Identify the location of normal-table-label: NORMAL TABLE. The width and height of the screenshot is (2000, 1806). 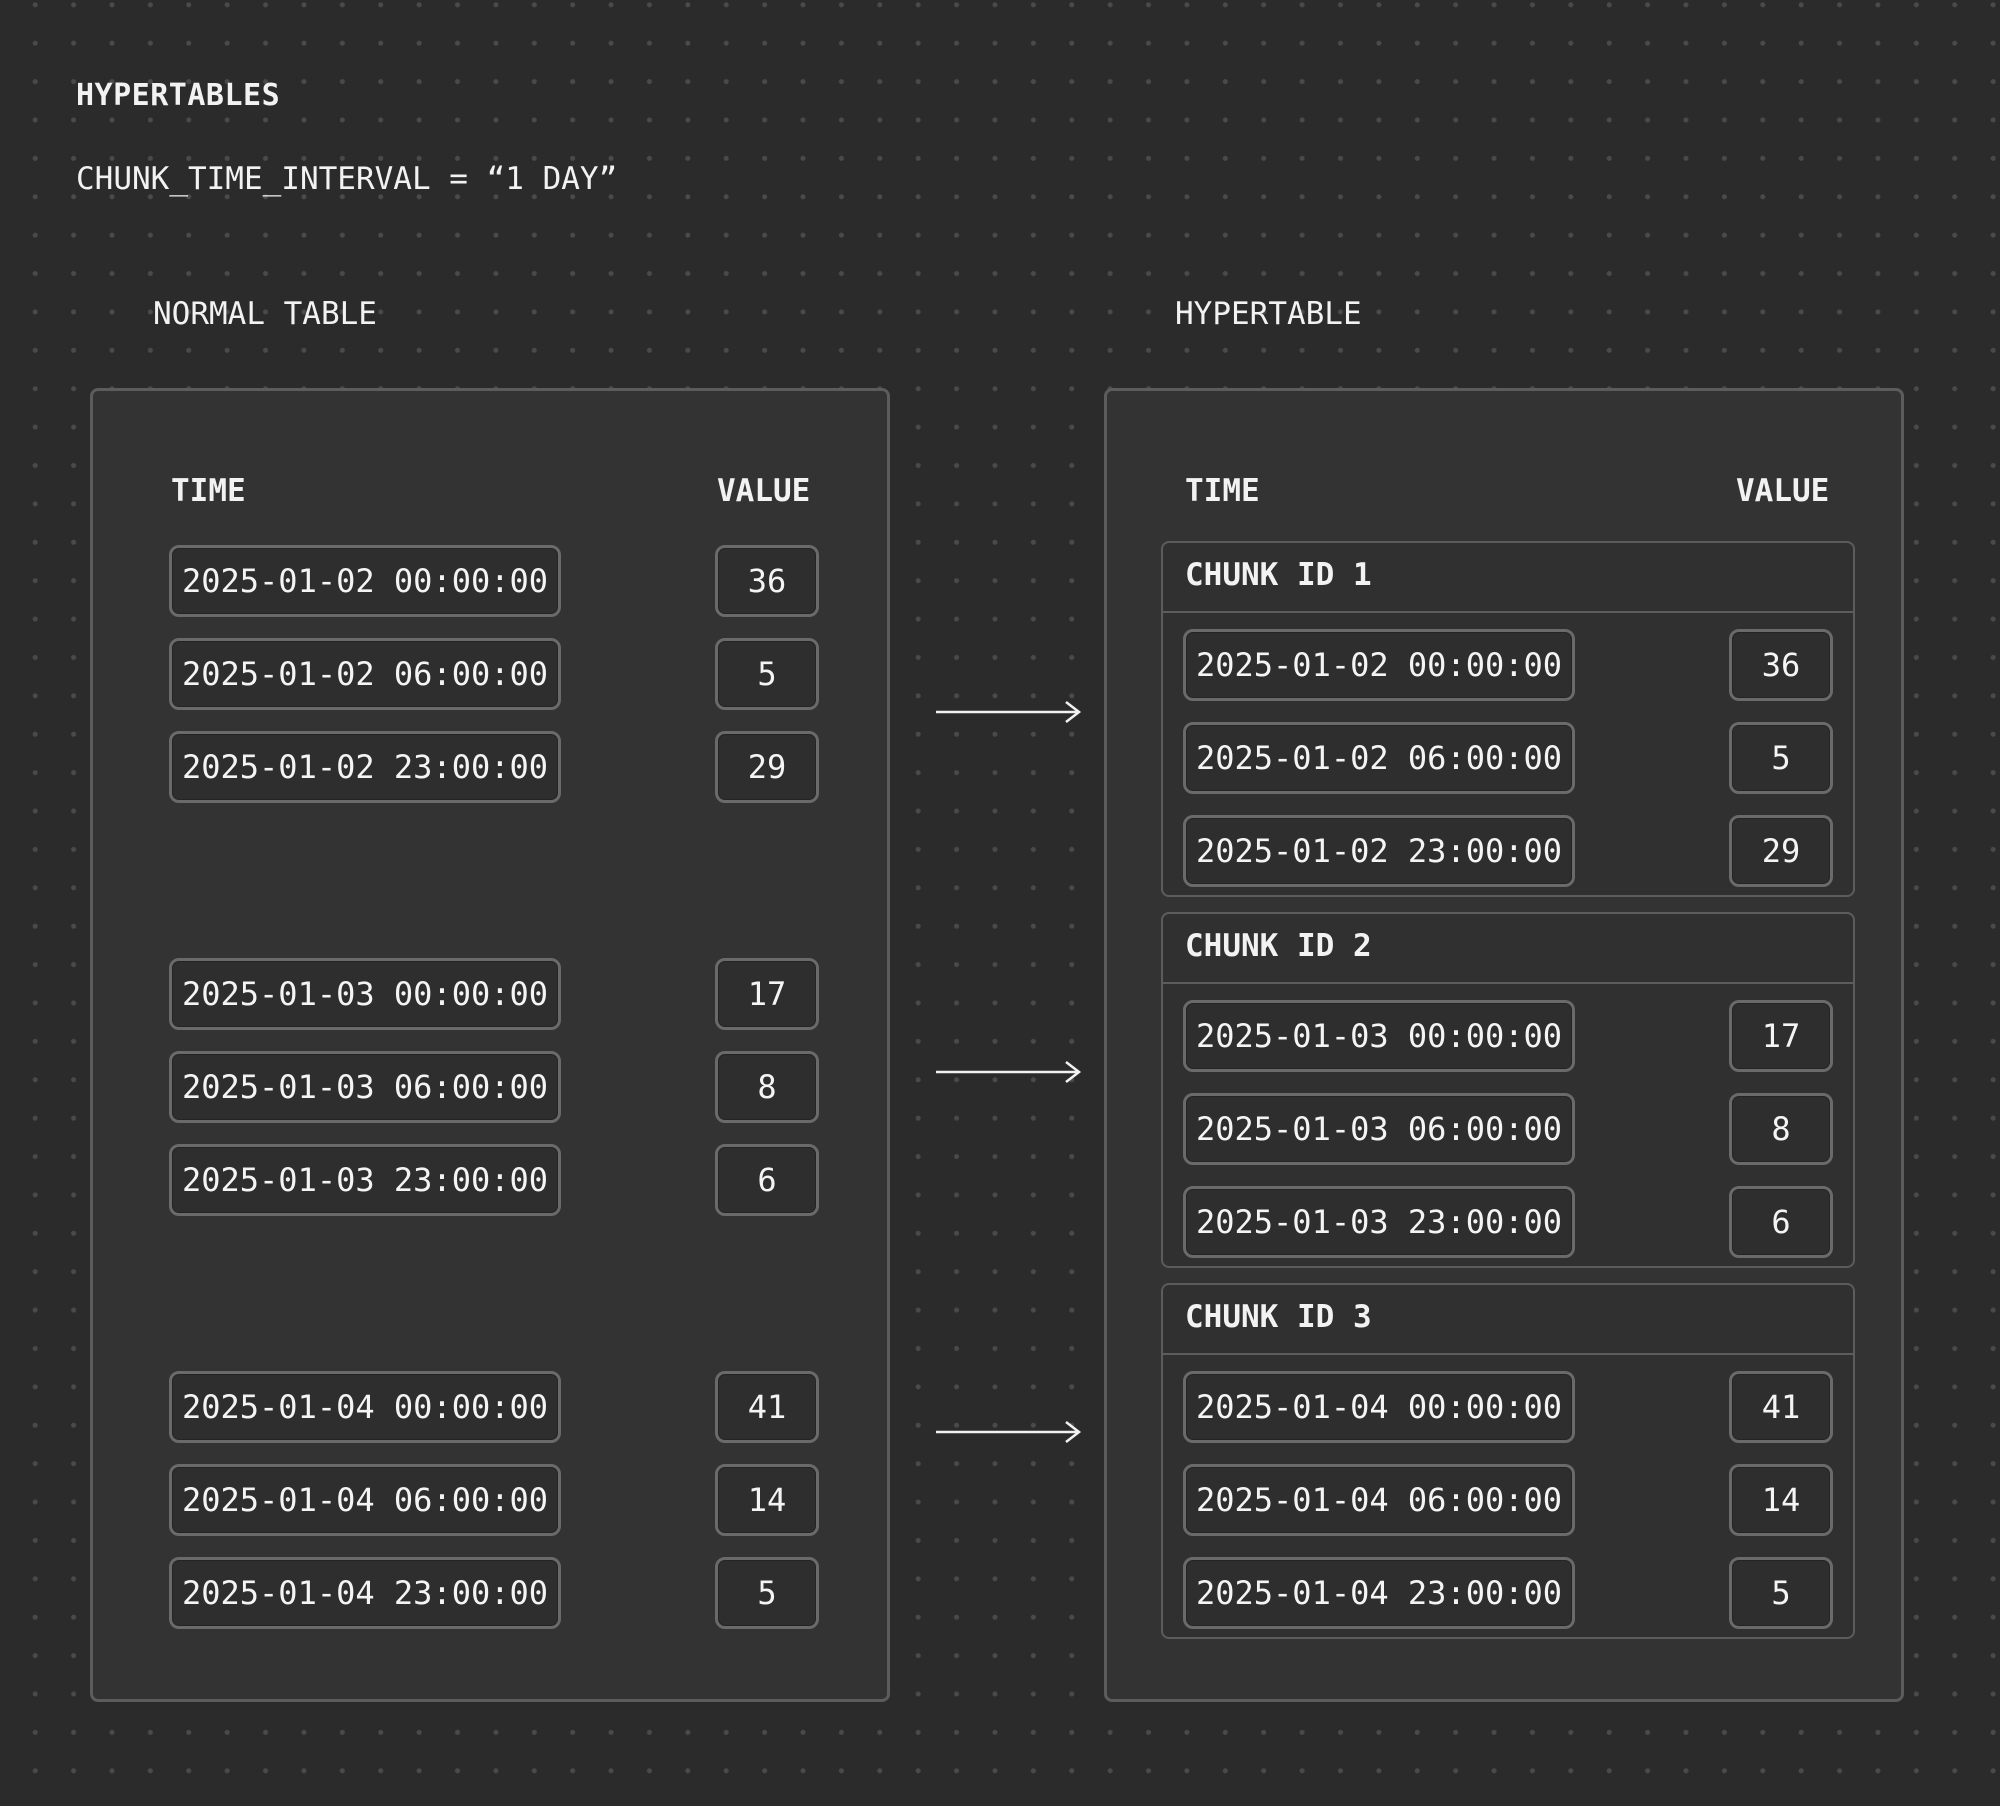
(265, 314).